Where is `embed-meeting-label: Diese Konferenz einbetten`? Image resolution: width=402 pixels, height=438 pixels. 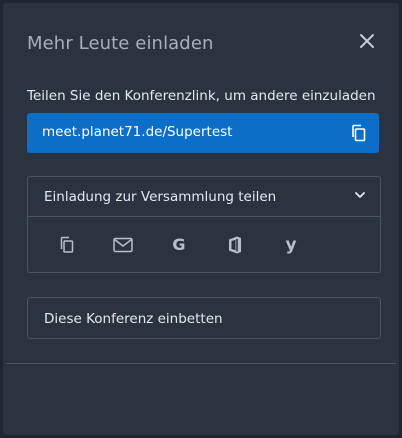 embed-meeting-label: Diese Konferenz einbetten is located at coordinates (133, 319).